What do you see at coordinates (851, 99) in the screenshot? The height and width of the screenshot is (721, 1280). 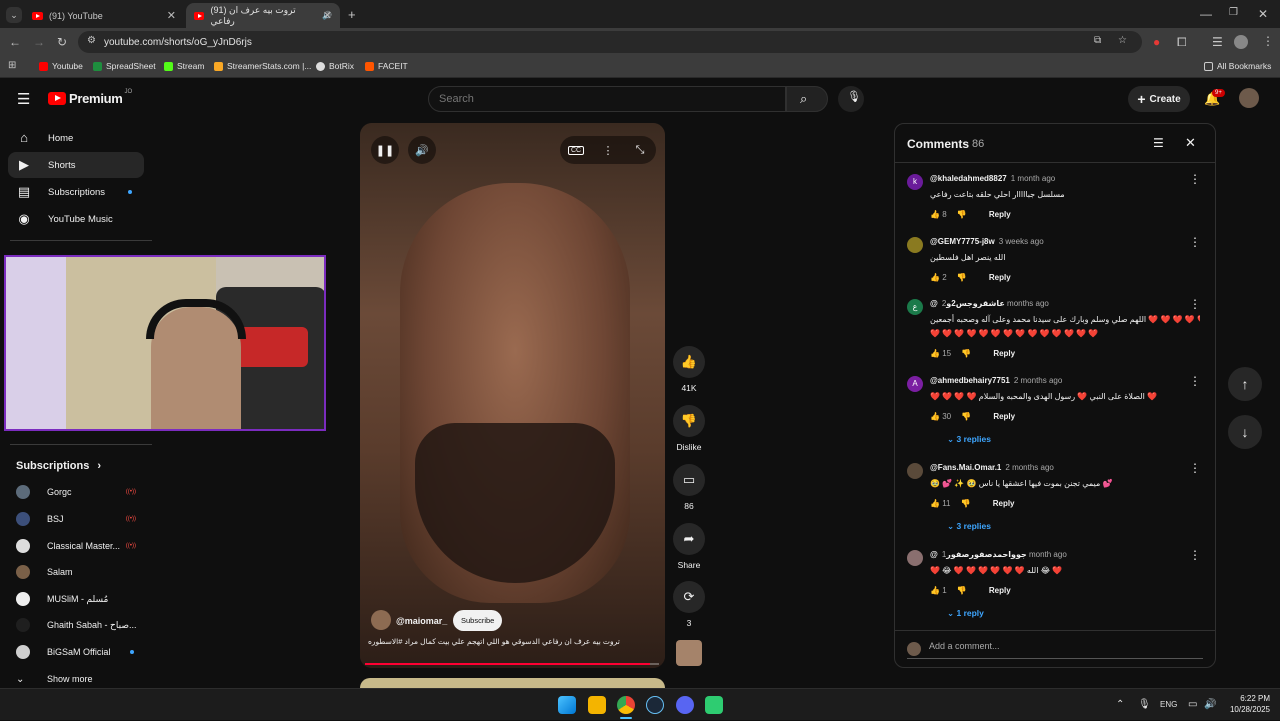 I see `voice-search-button: 🎙` at bounding box center [851, 99].